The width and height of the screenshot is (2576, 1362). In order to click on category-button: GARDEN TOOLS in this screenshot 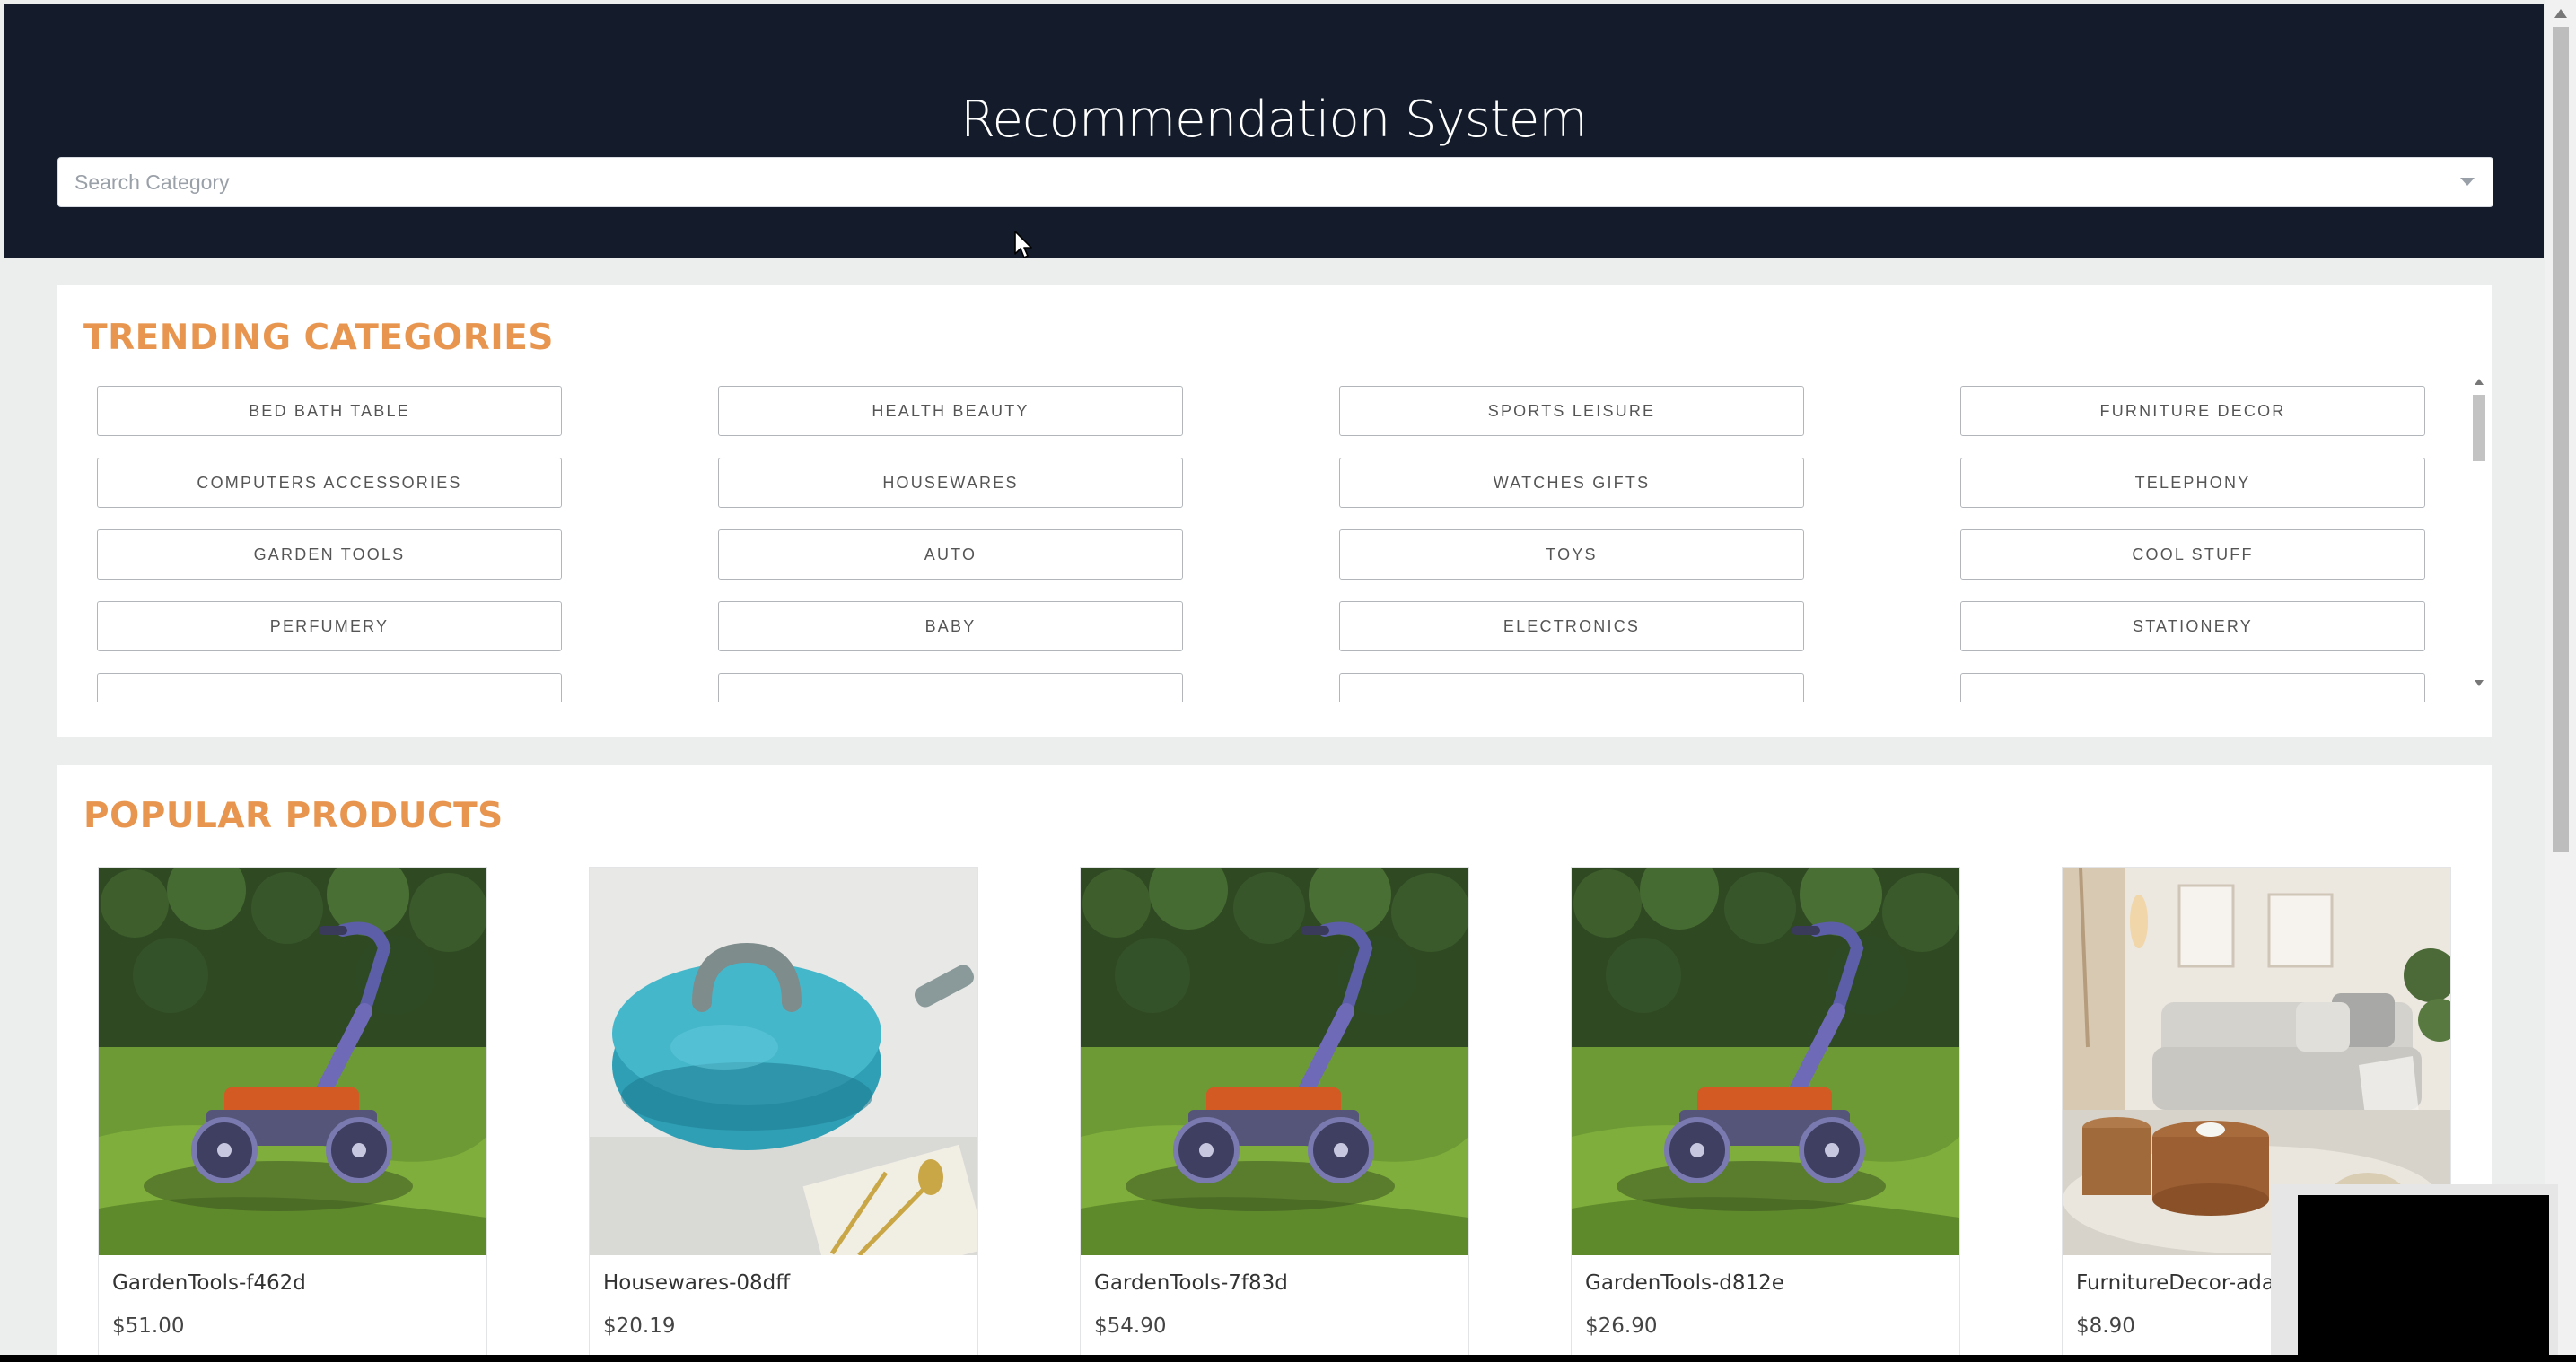, I will do `click(329, 554)`.